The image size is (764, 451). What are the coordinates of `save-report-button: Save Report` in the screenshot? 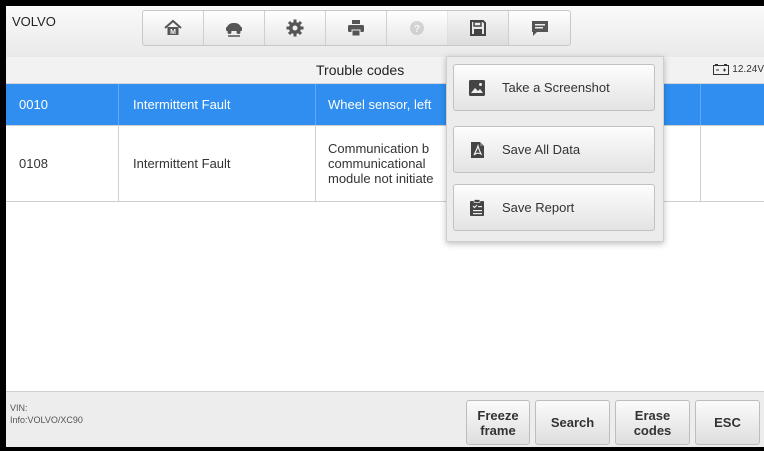 It's located at (554, 207).